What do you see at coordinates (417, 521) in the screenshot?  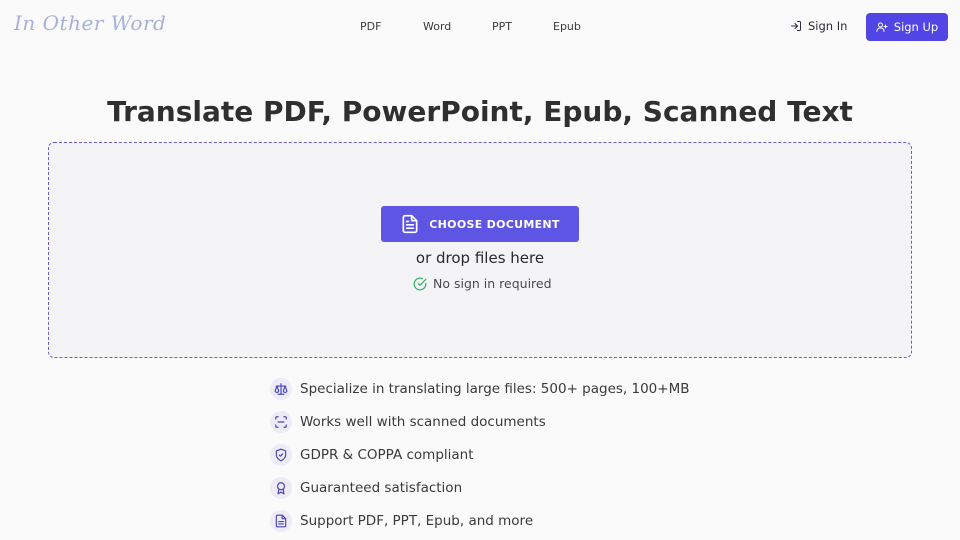 I see `feature-text: Support PDF, PPT, Epub, and more` at bounding box center [417, 521].